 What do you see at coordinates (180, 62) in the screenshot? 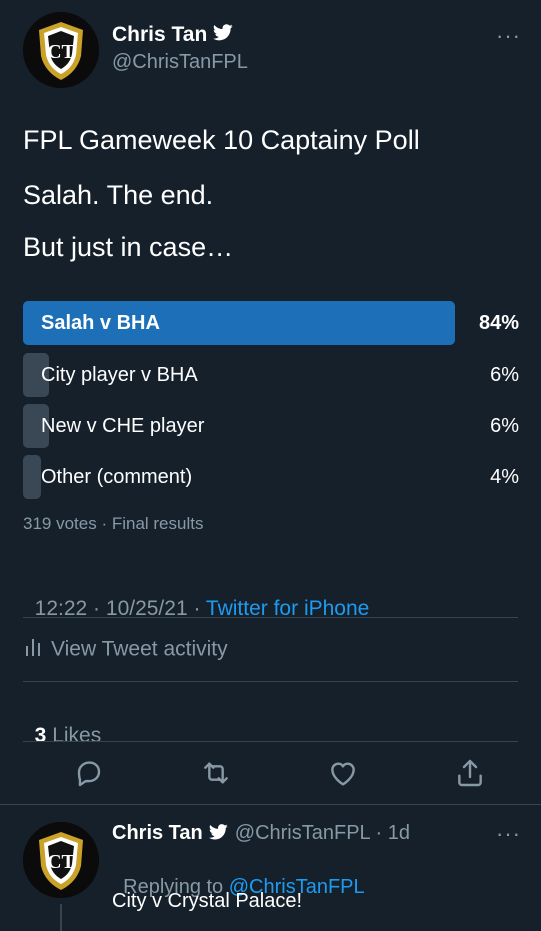
I see `author-handle: @ChrisTanFPL` at bounding box center [180, 62].